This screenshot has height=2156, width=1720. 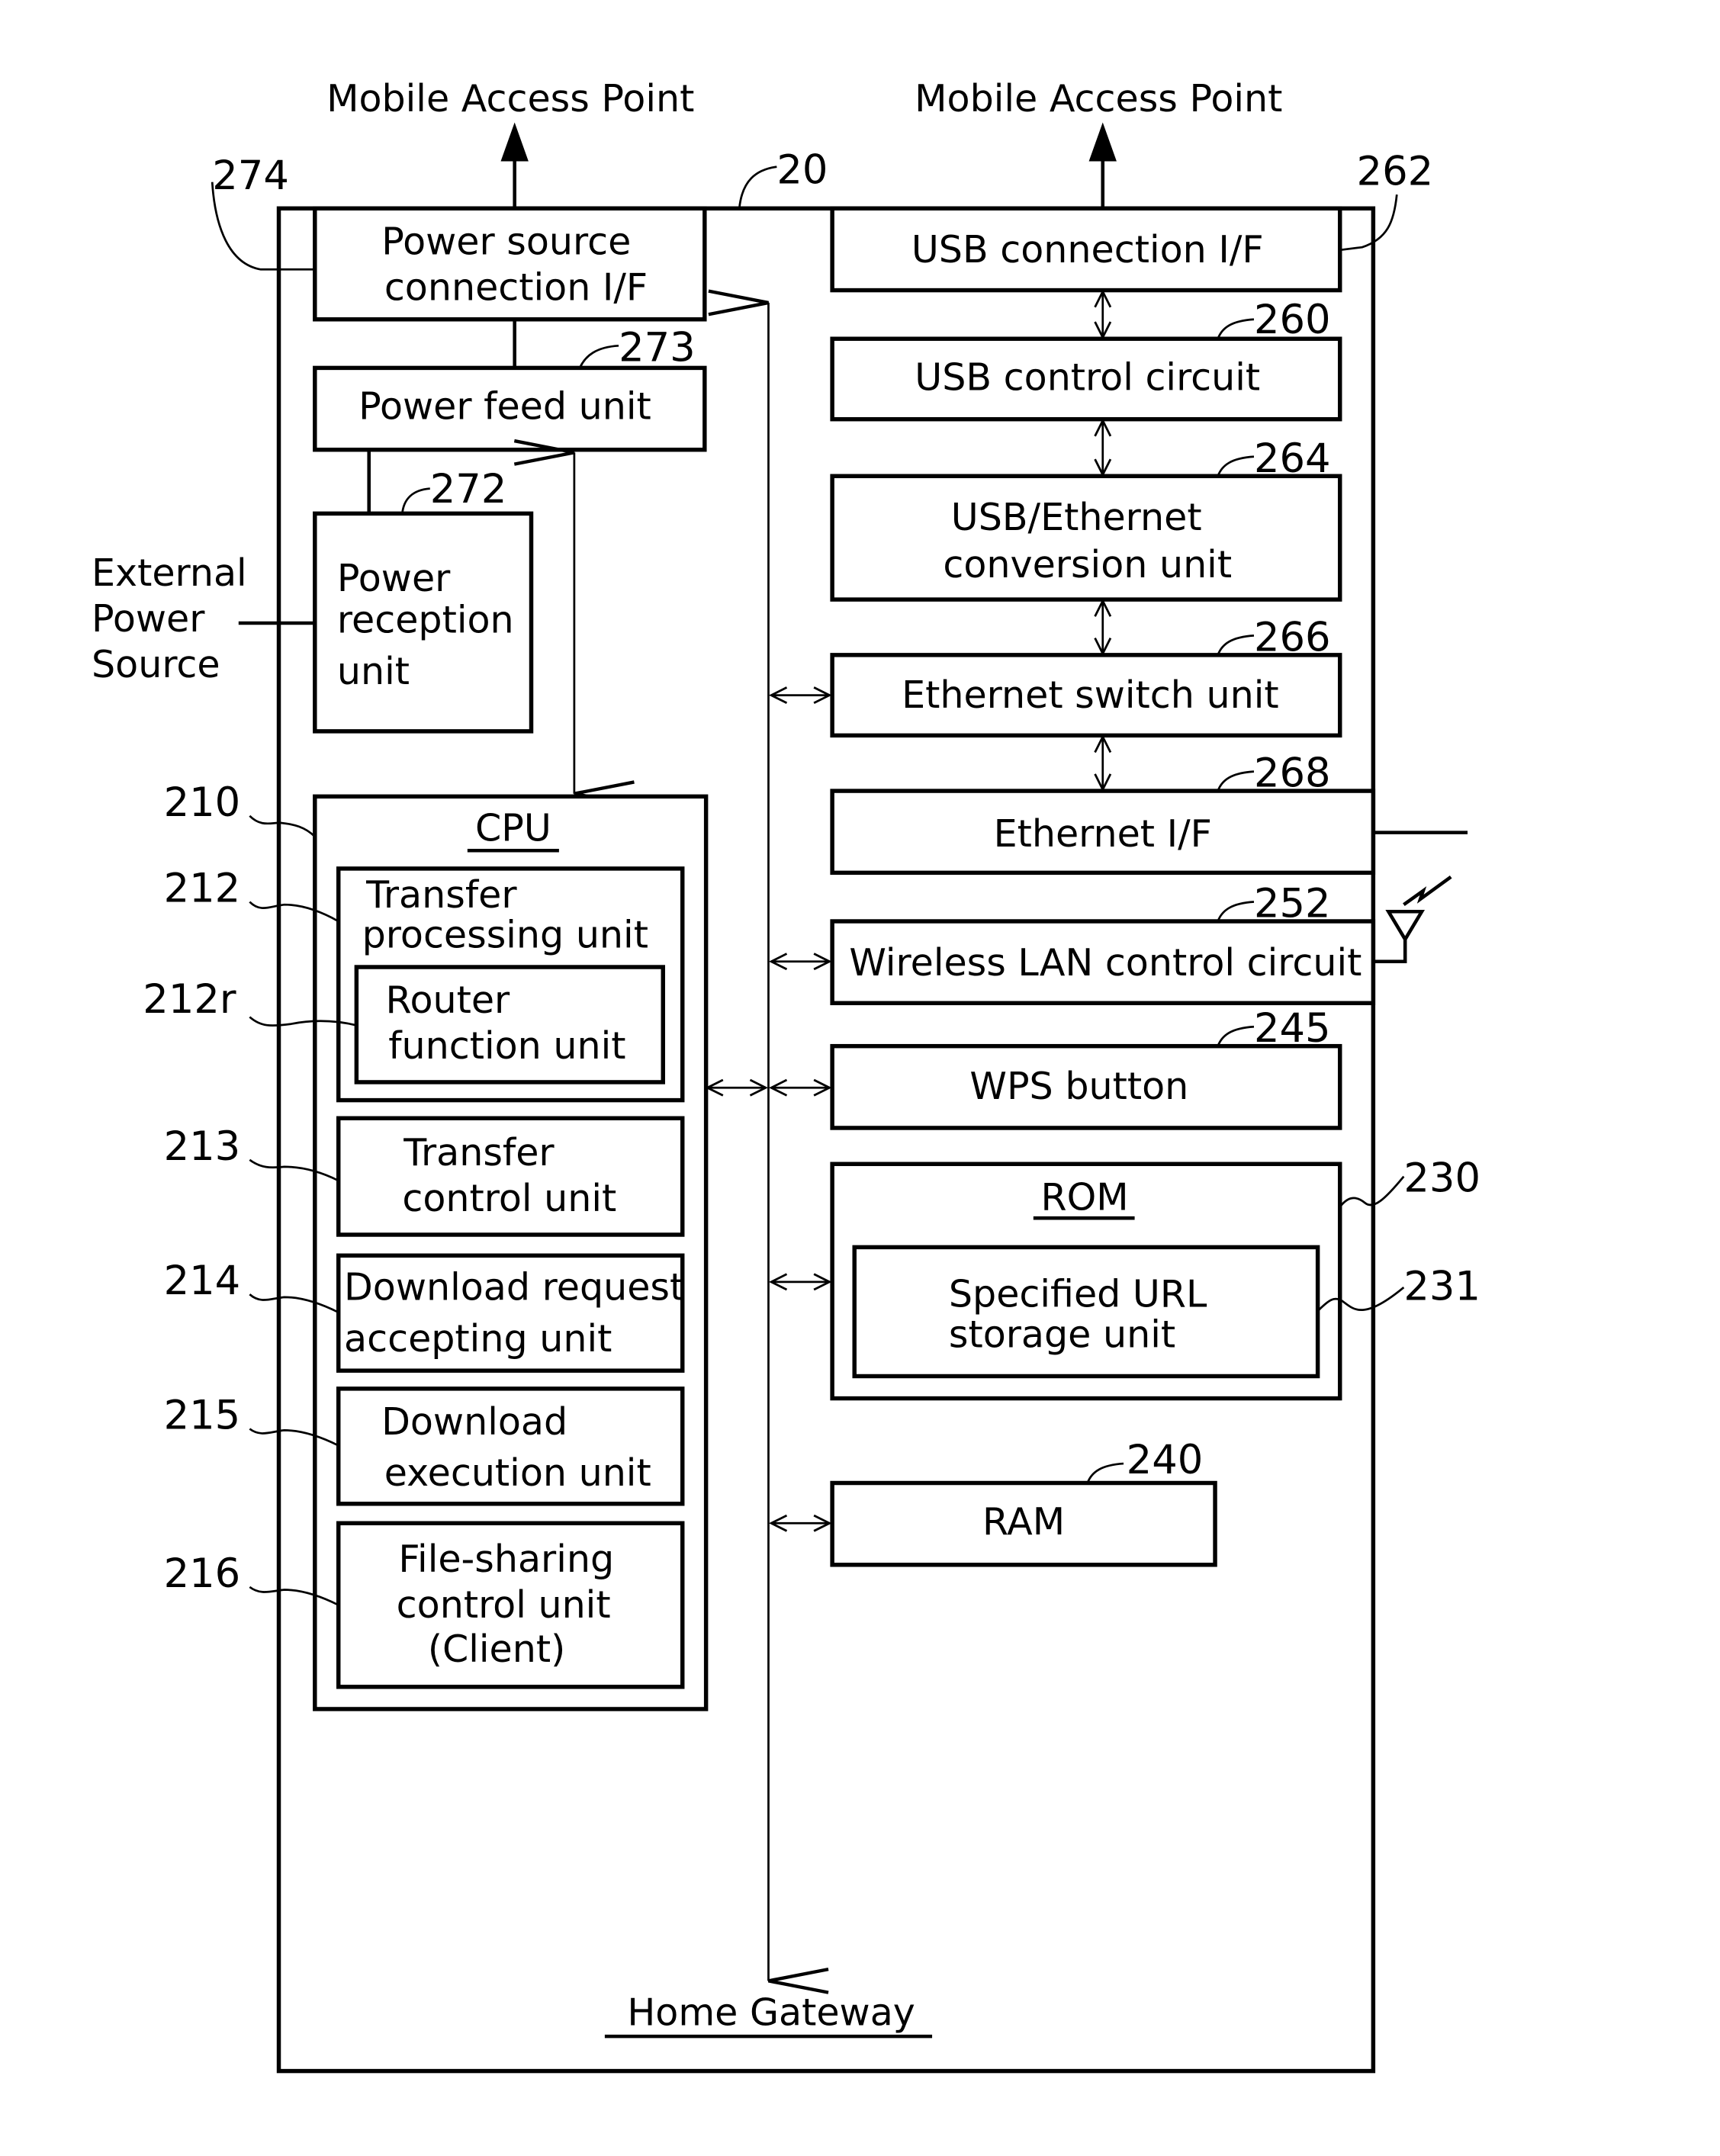 I want to click on svg-text: File-sharing, so click(x=506, y=1559).